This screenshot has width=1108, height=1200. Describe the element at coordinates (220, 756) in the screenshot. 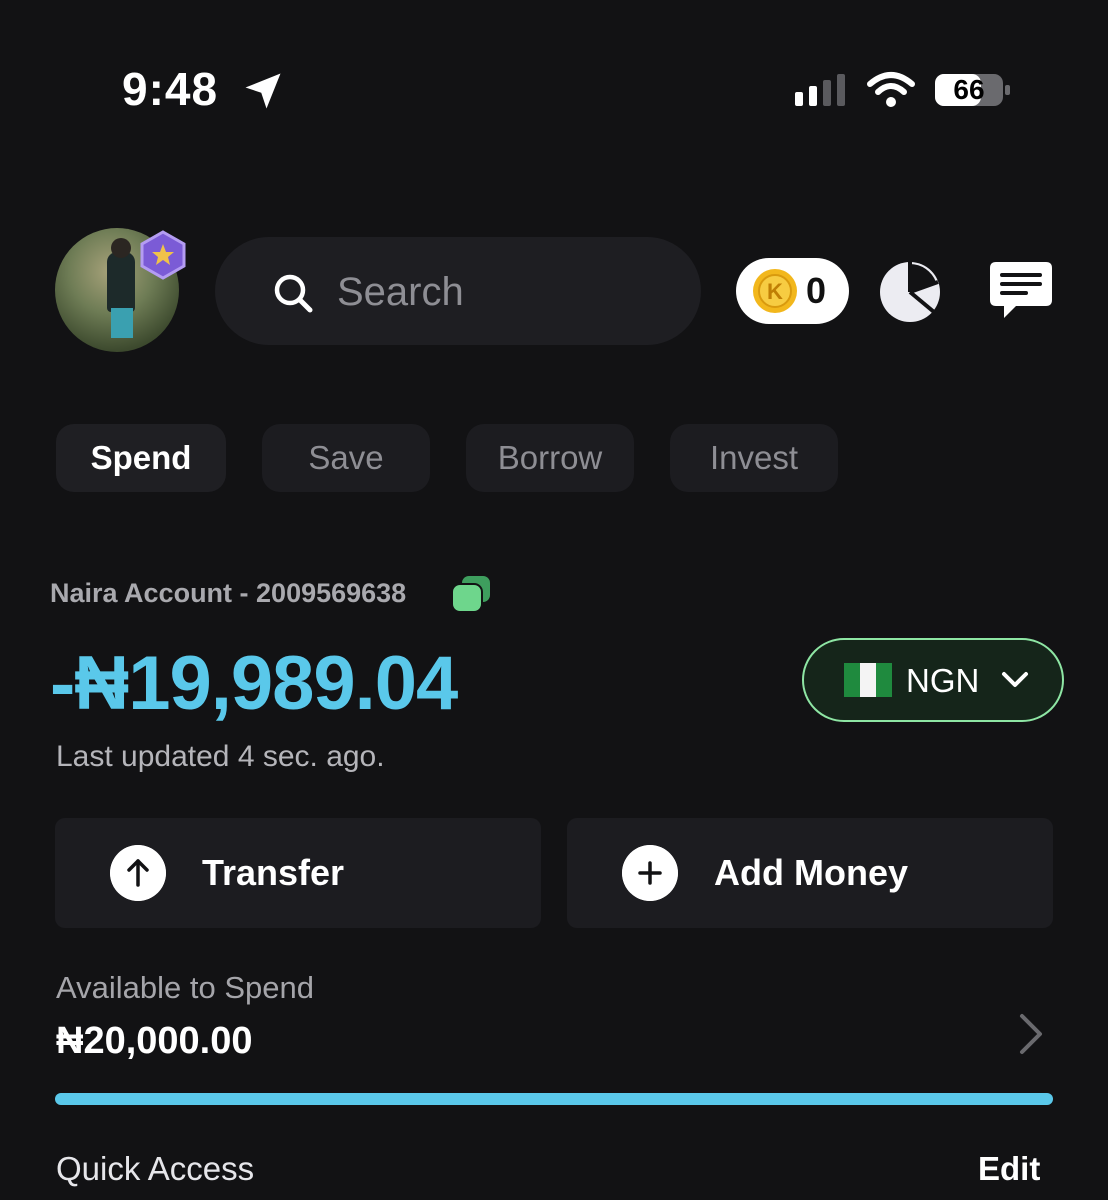

I see `last-updated-text: Last updated 4 sec. ago.` at that location.